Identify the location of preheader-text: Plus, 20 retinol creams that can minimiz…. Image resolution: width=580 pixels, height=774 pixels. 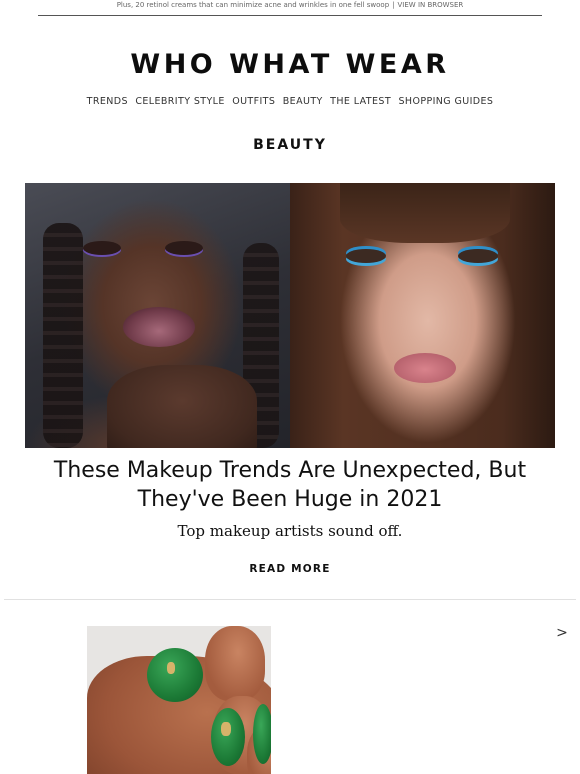
(253, 5).